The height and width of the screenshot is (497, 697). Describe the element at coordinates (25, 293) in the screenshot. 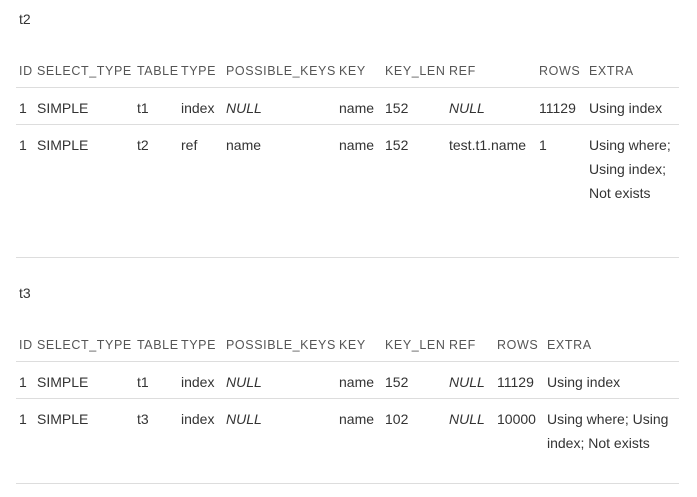

I see `section-title-t3: t3` at that location.